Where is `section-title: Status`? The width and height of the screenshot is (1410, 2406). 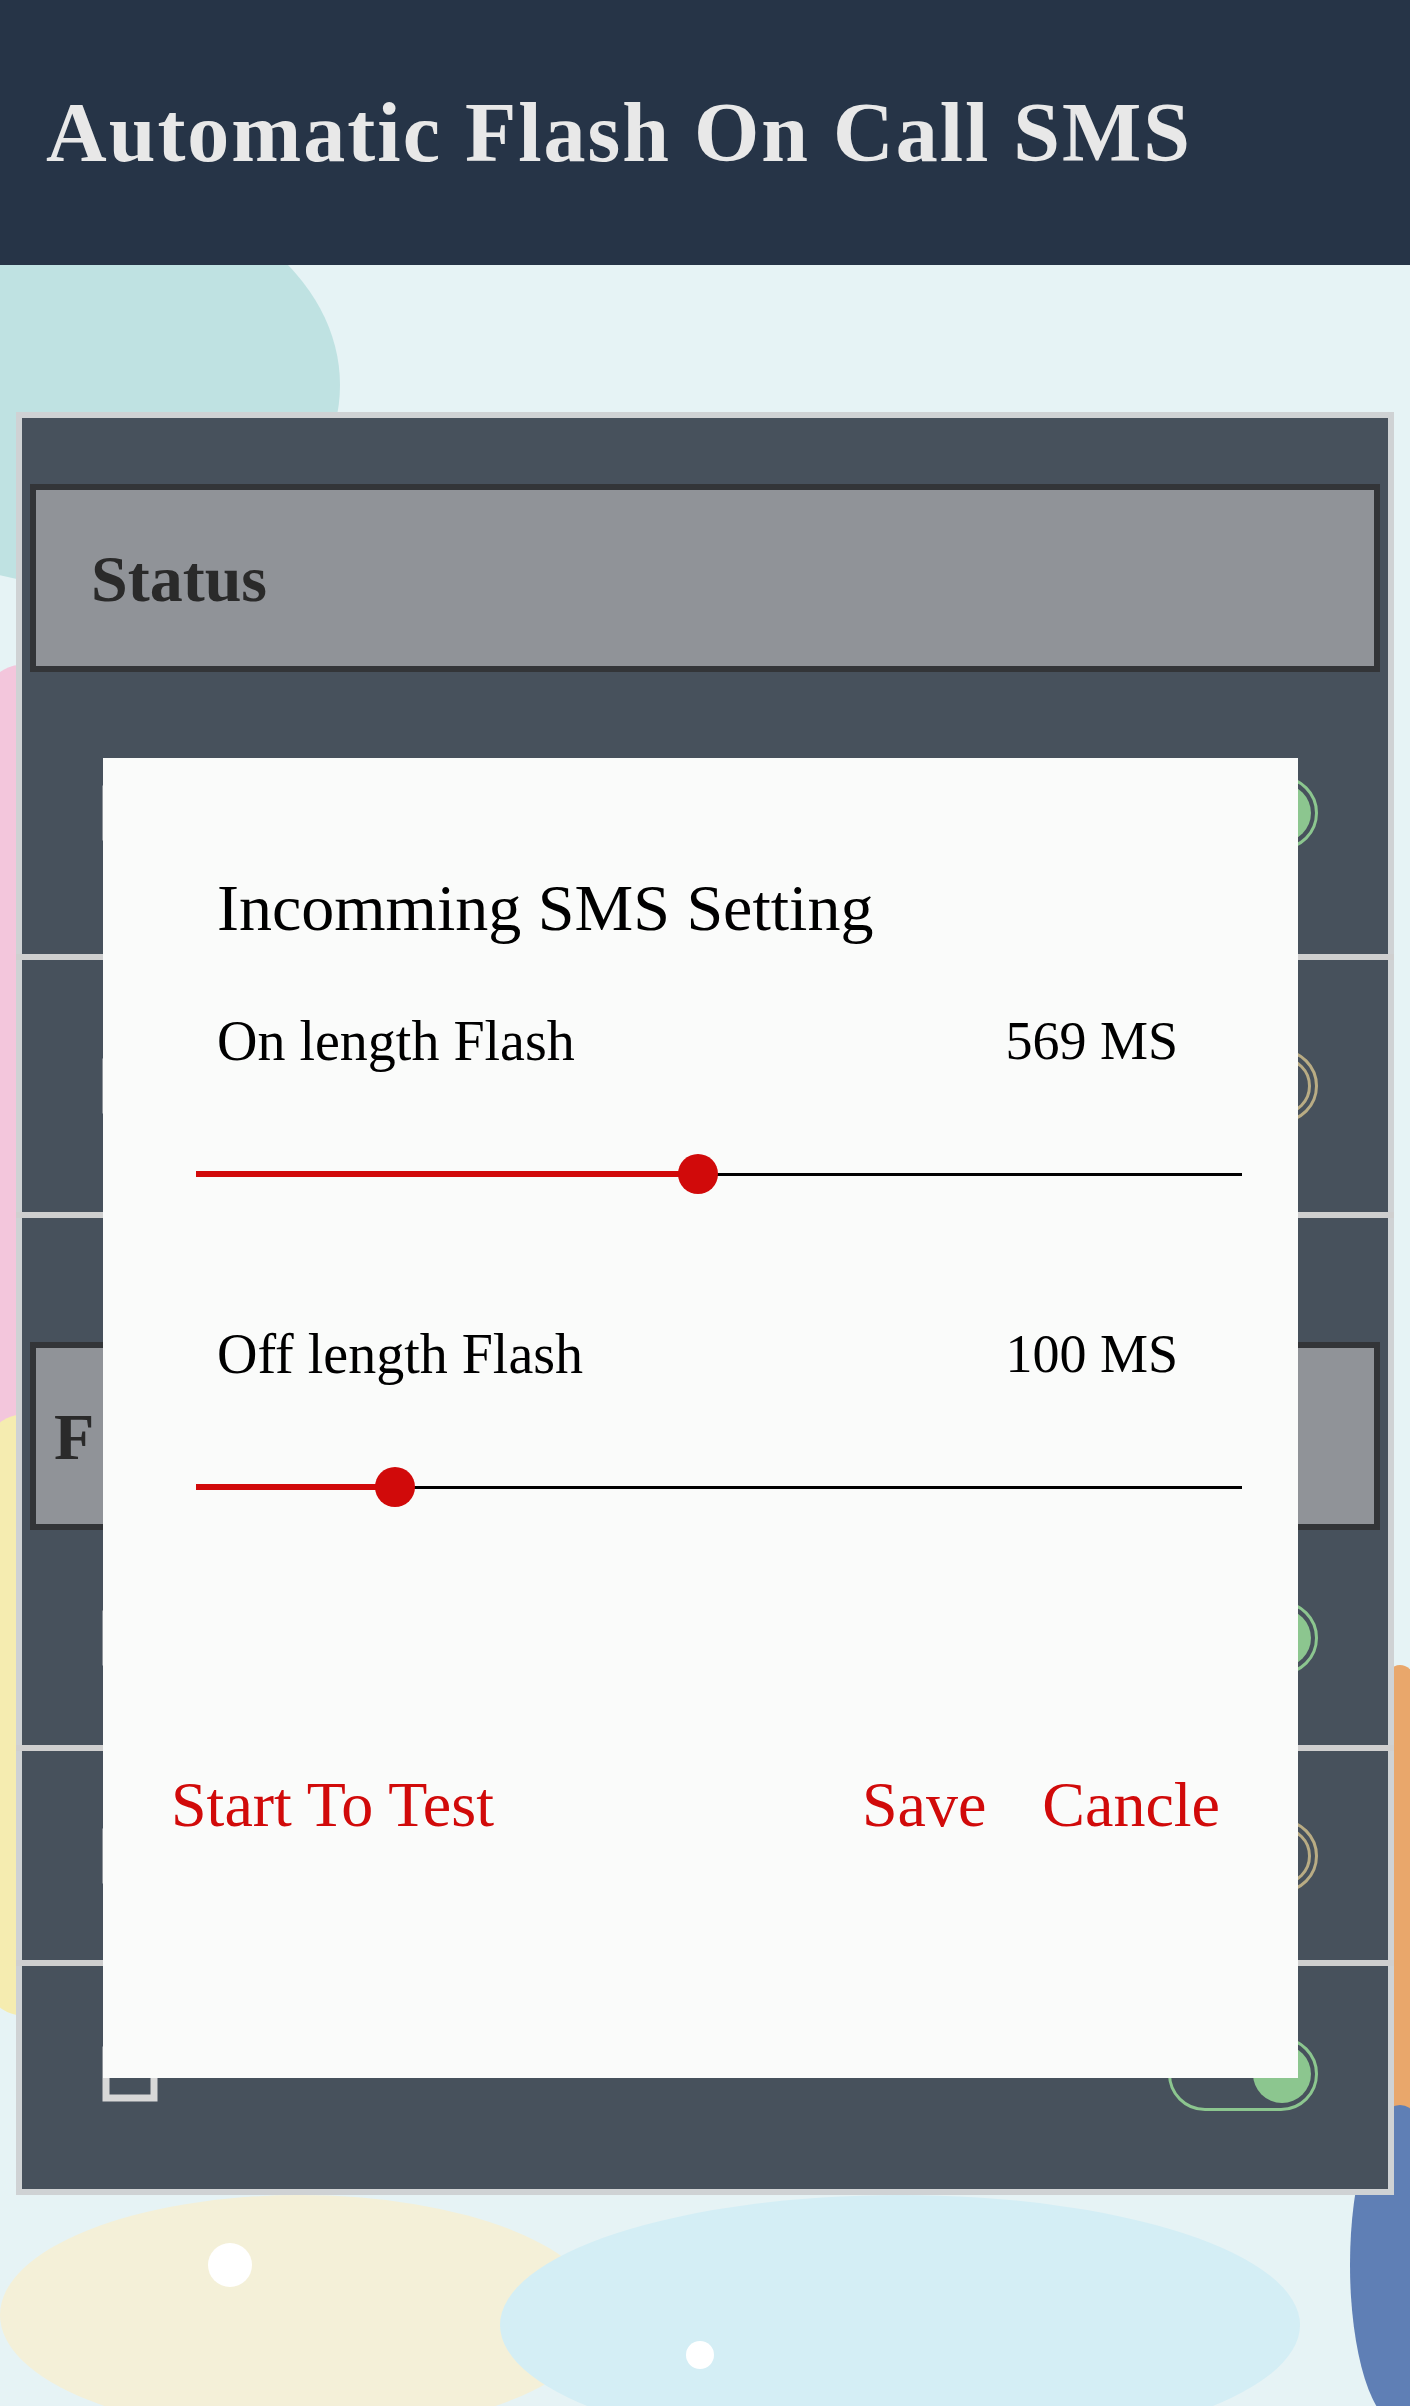 section-title: Status is located at coordinates (179, 578).